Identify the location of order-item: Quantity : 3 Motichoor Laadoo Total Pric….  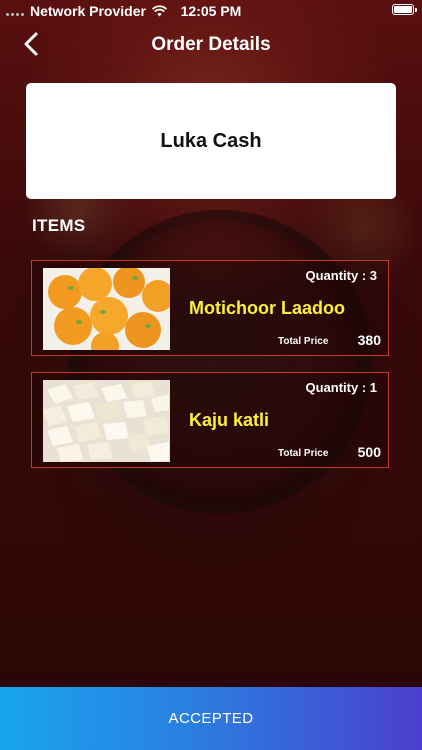
(210, 308).